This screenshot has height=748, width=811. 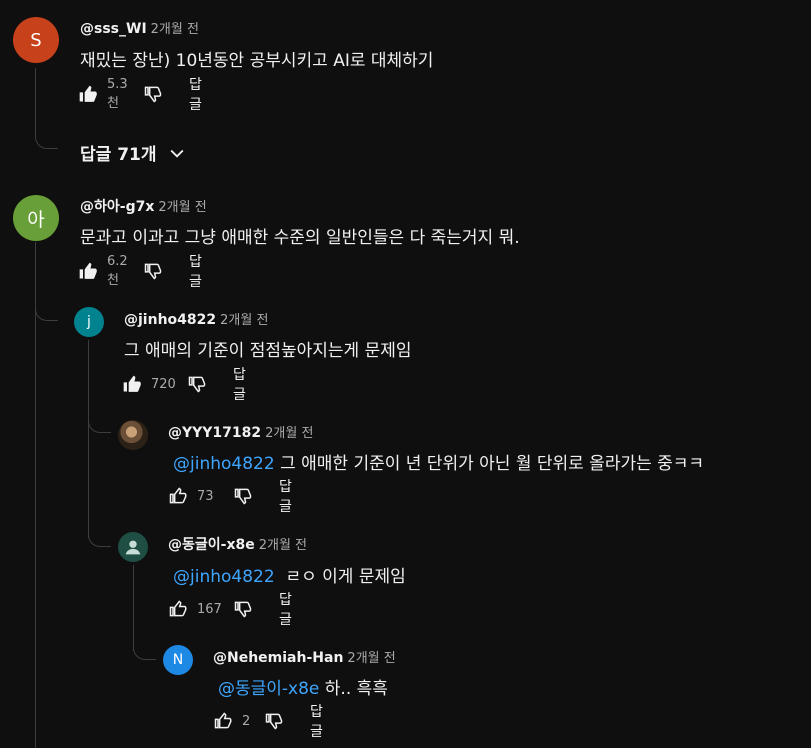 I want to click on avatar: 아, so click(x=36, y=218).